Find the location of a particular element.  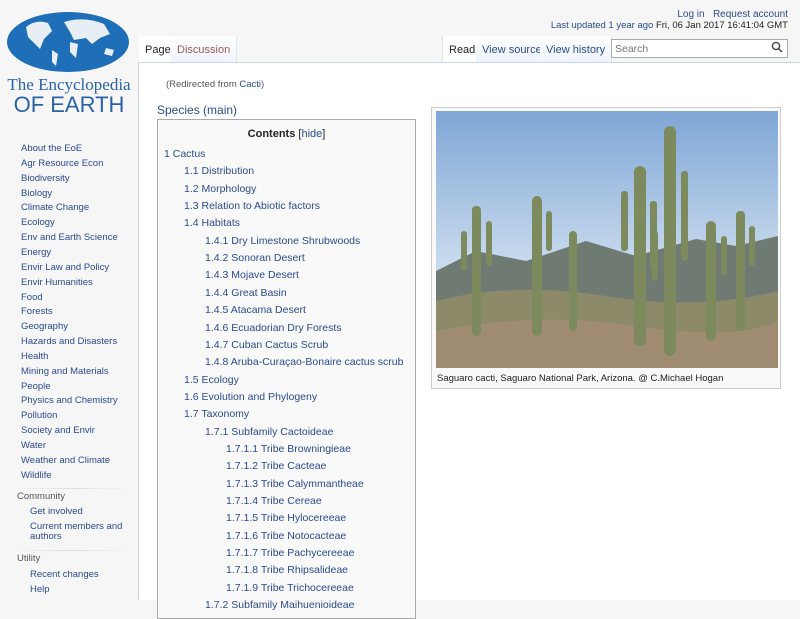

toc-item: 1.7.1.4 Tribe Cereae is located at coordinates (274, 501).